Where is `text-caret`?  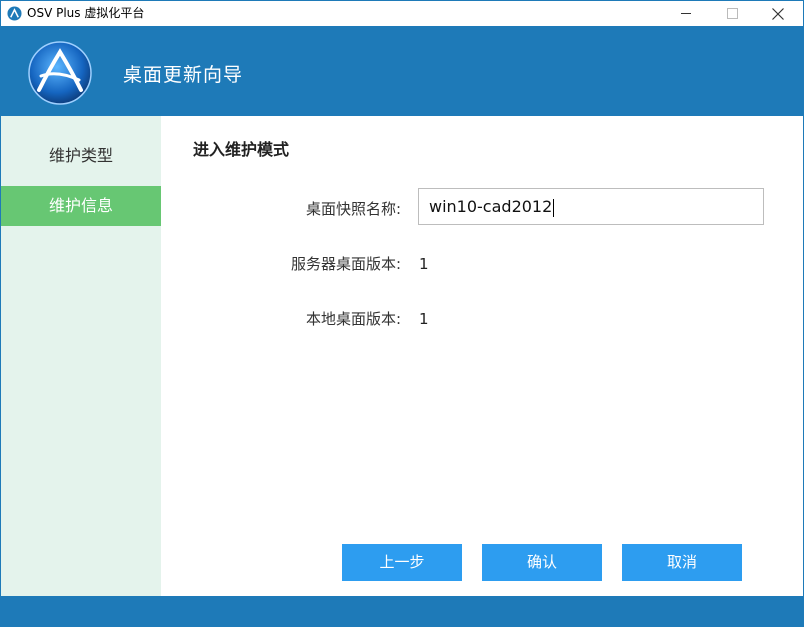 text-caret is located at coordinates (554, 207).